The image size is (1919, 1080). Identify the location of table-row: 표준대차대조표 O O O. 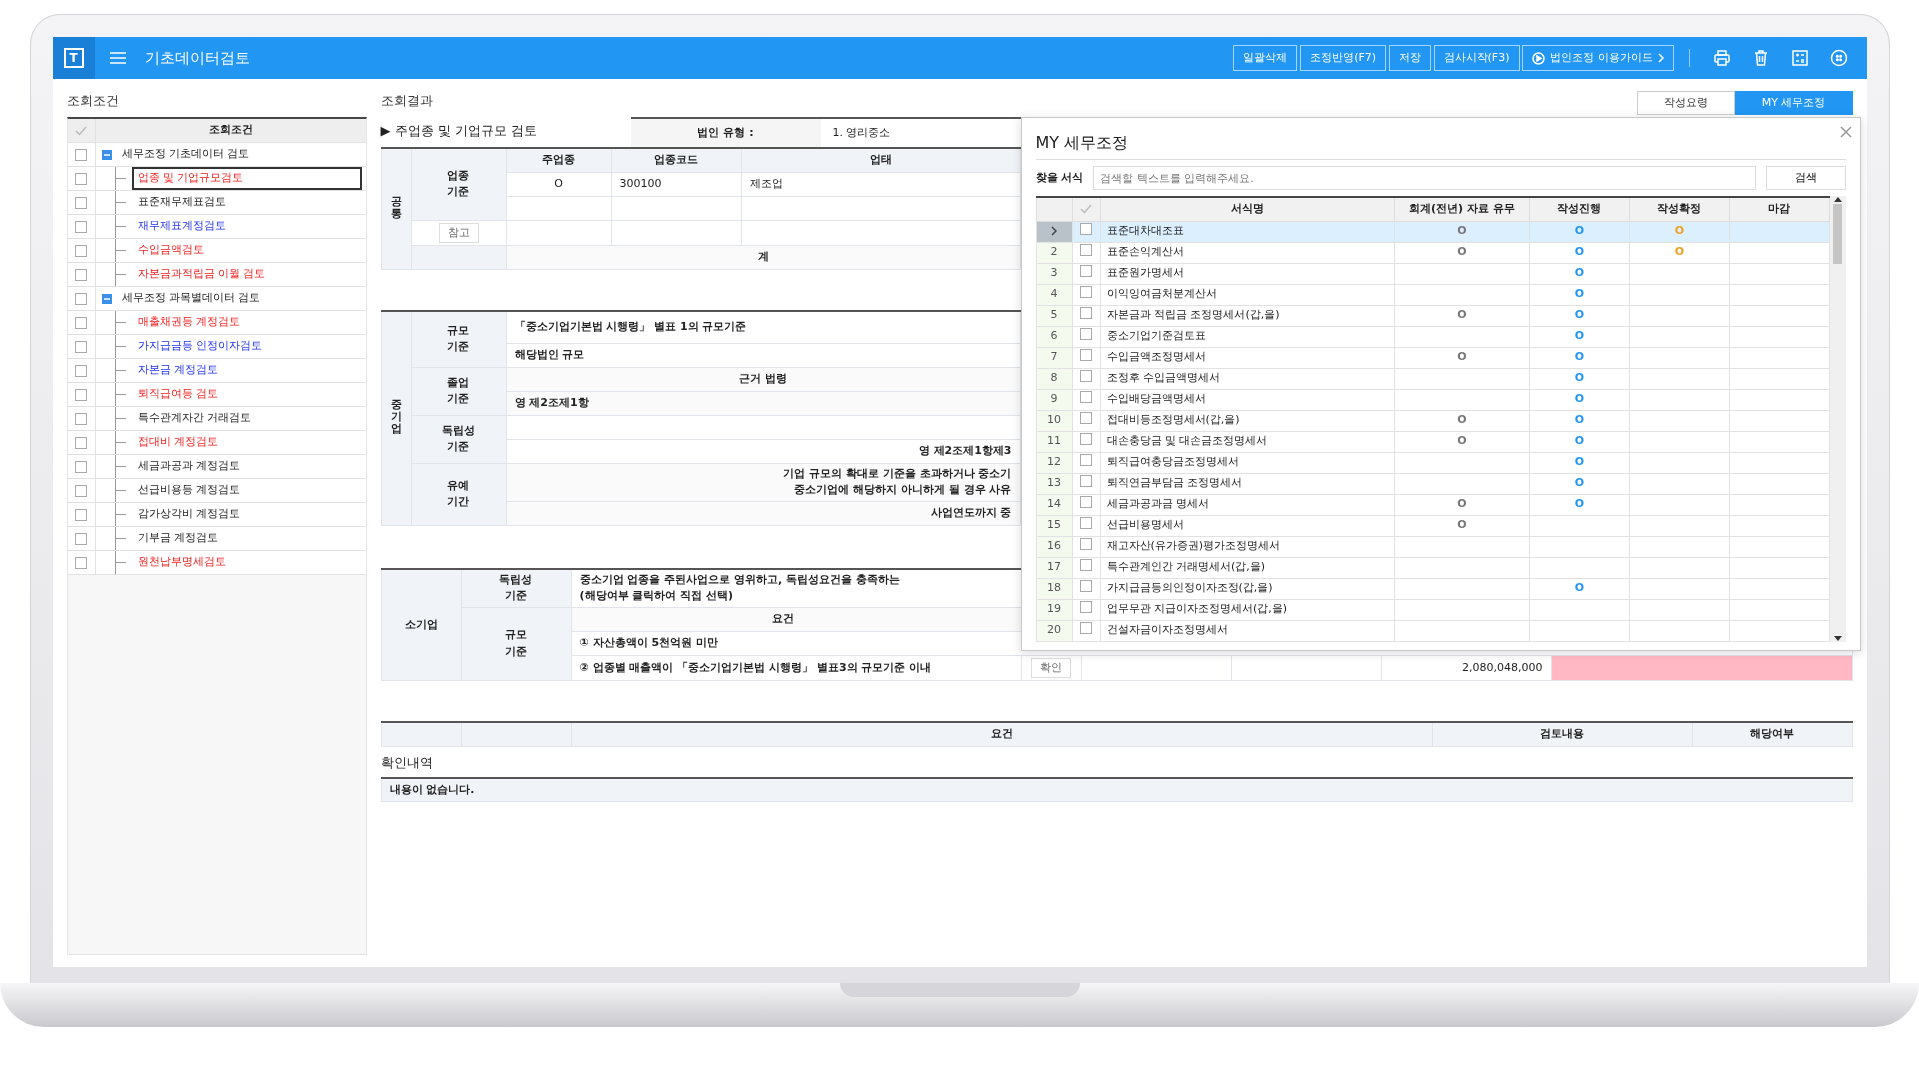
(1433, 231).